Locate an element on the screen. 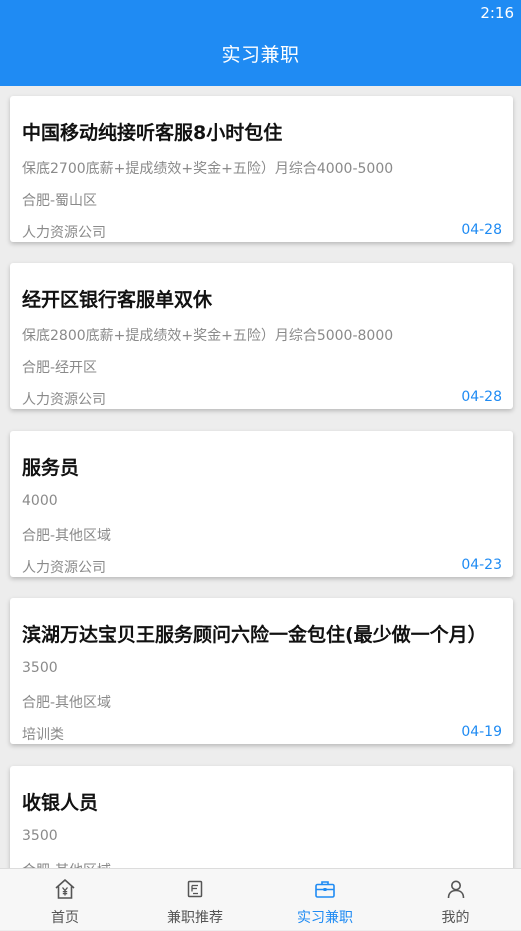  tab-internship: 实习兼职 is located at coordinates (325, 900).